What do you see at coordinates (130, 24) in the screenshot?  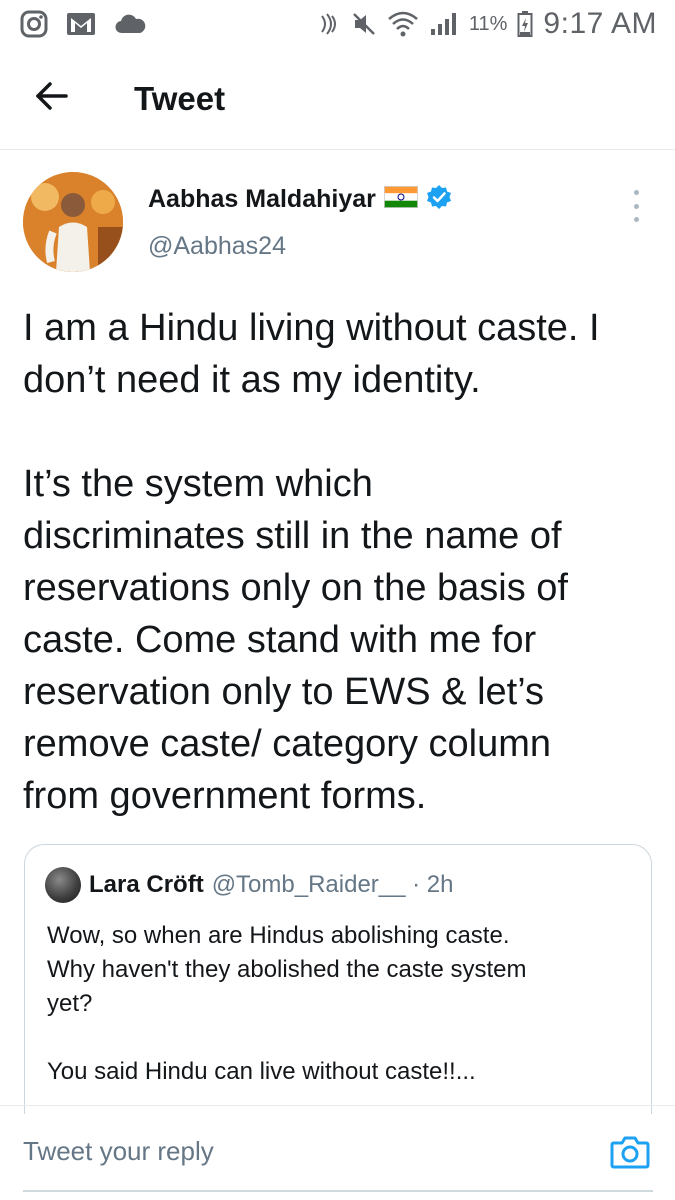 I see `cloud-icon` at bounding box center [130, 24].